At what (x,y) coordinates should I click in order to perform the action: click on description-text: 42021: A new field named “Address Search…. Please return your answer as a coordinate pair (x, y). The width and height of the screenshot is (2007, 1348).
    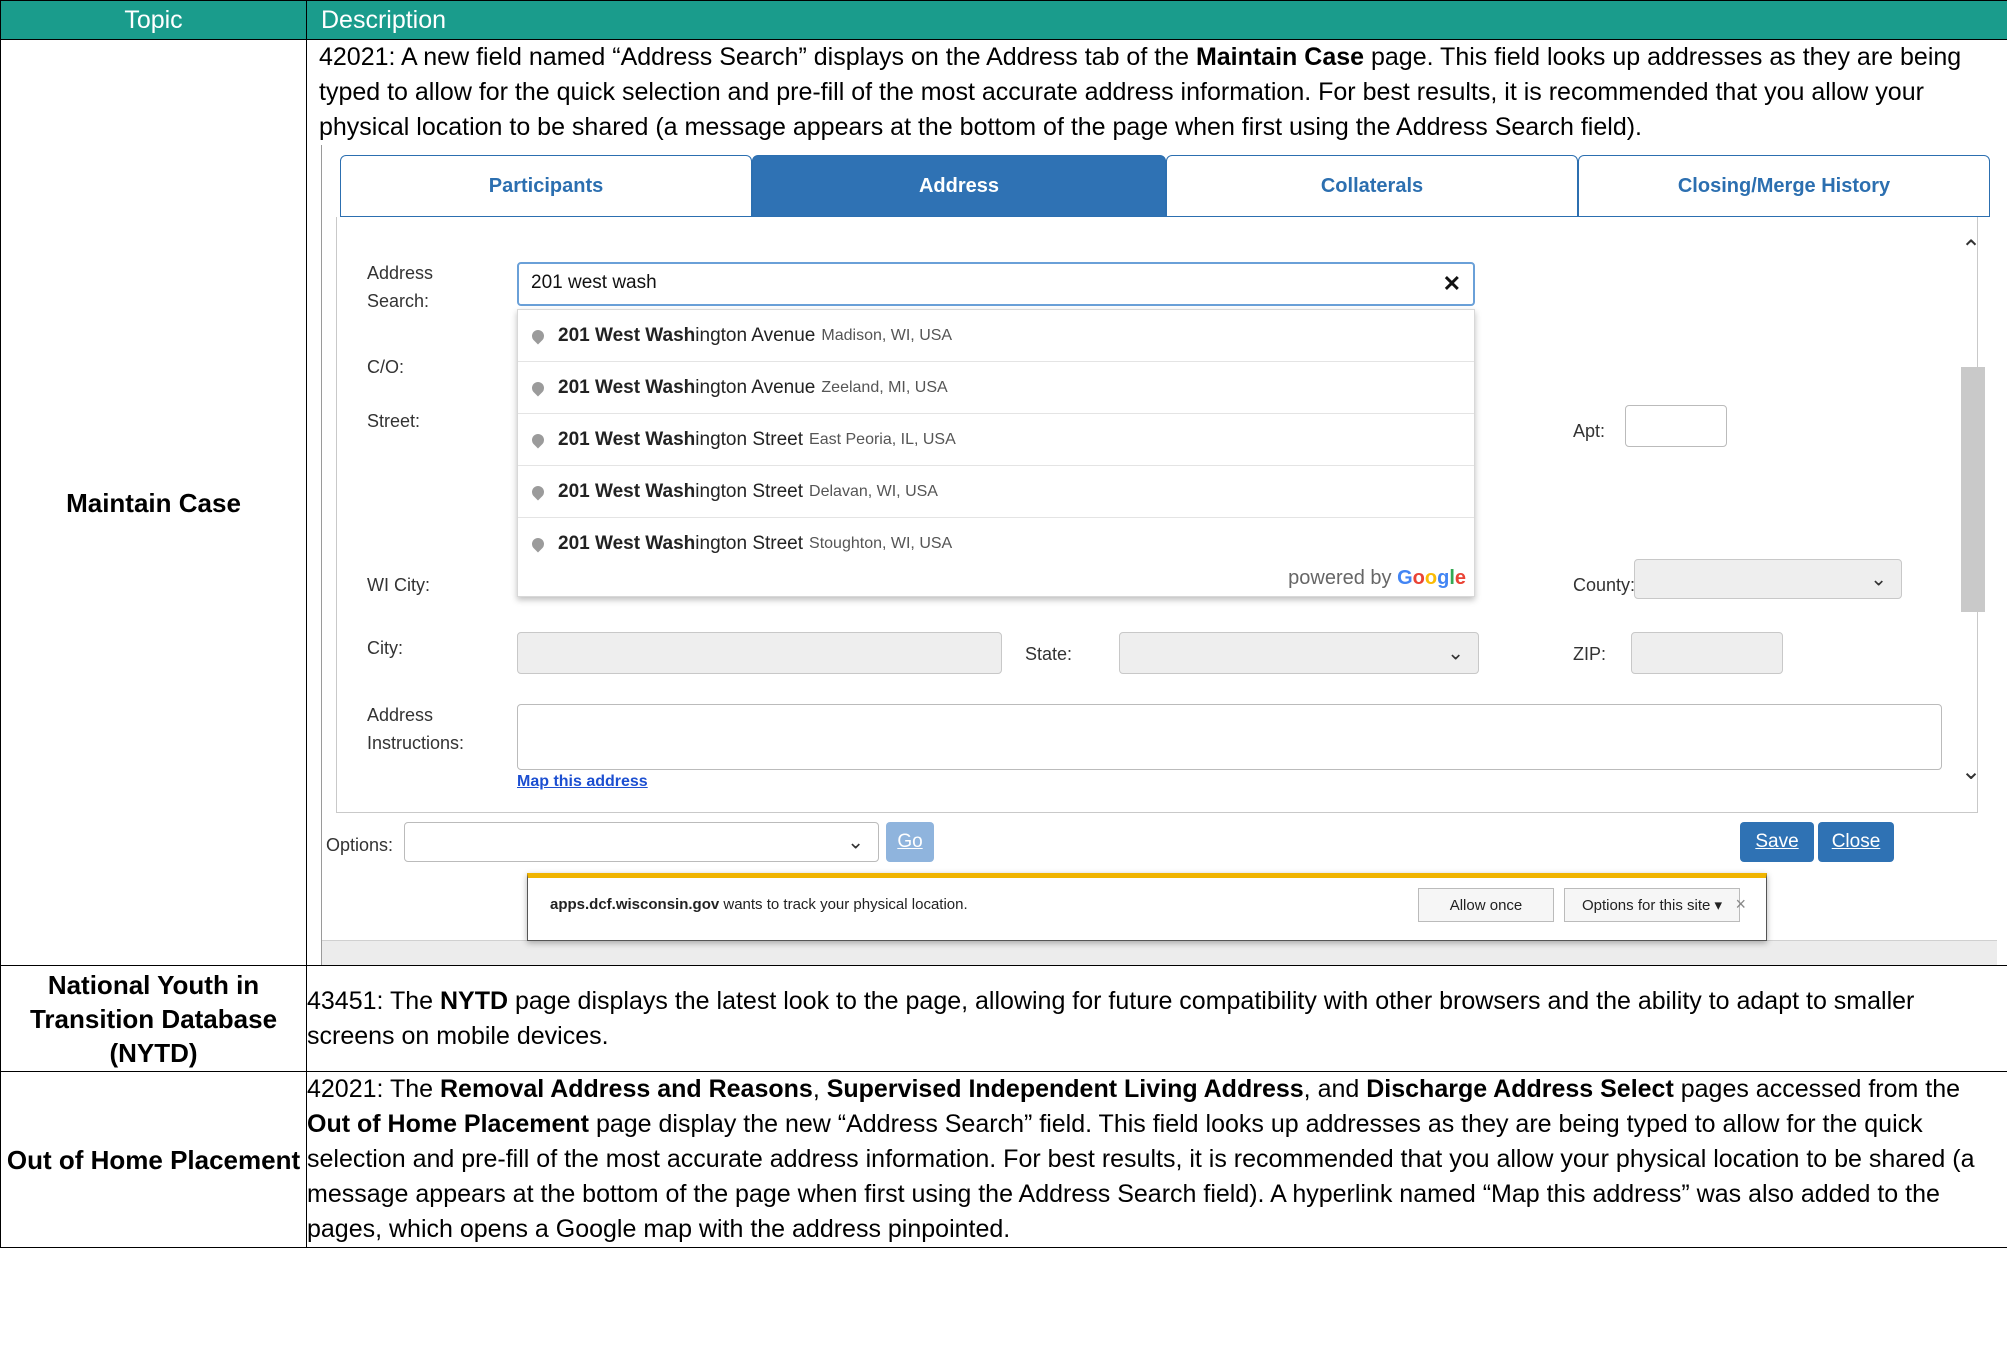
    Looking at the image, I should click on (1157, 92).